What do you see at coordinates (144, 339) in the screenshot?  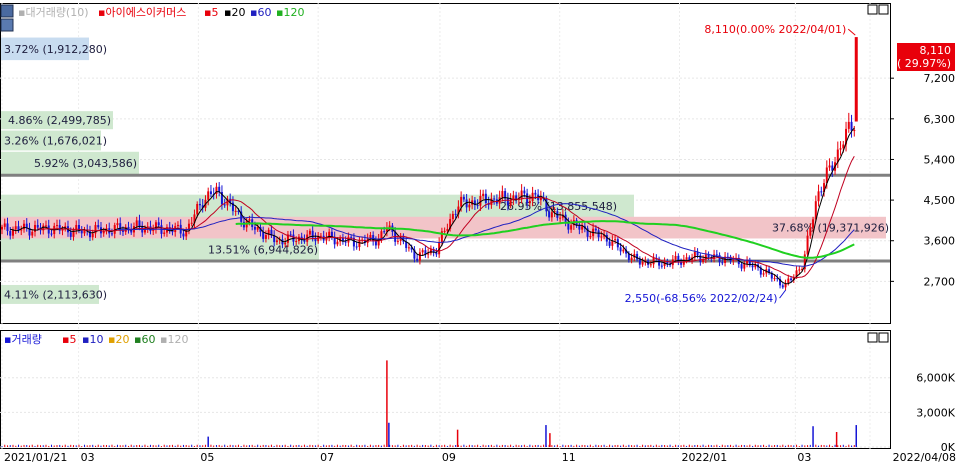 I see `vol-legend-ma60: ▪60` at bounding box center [144, 339].